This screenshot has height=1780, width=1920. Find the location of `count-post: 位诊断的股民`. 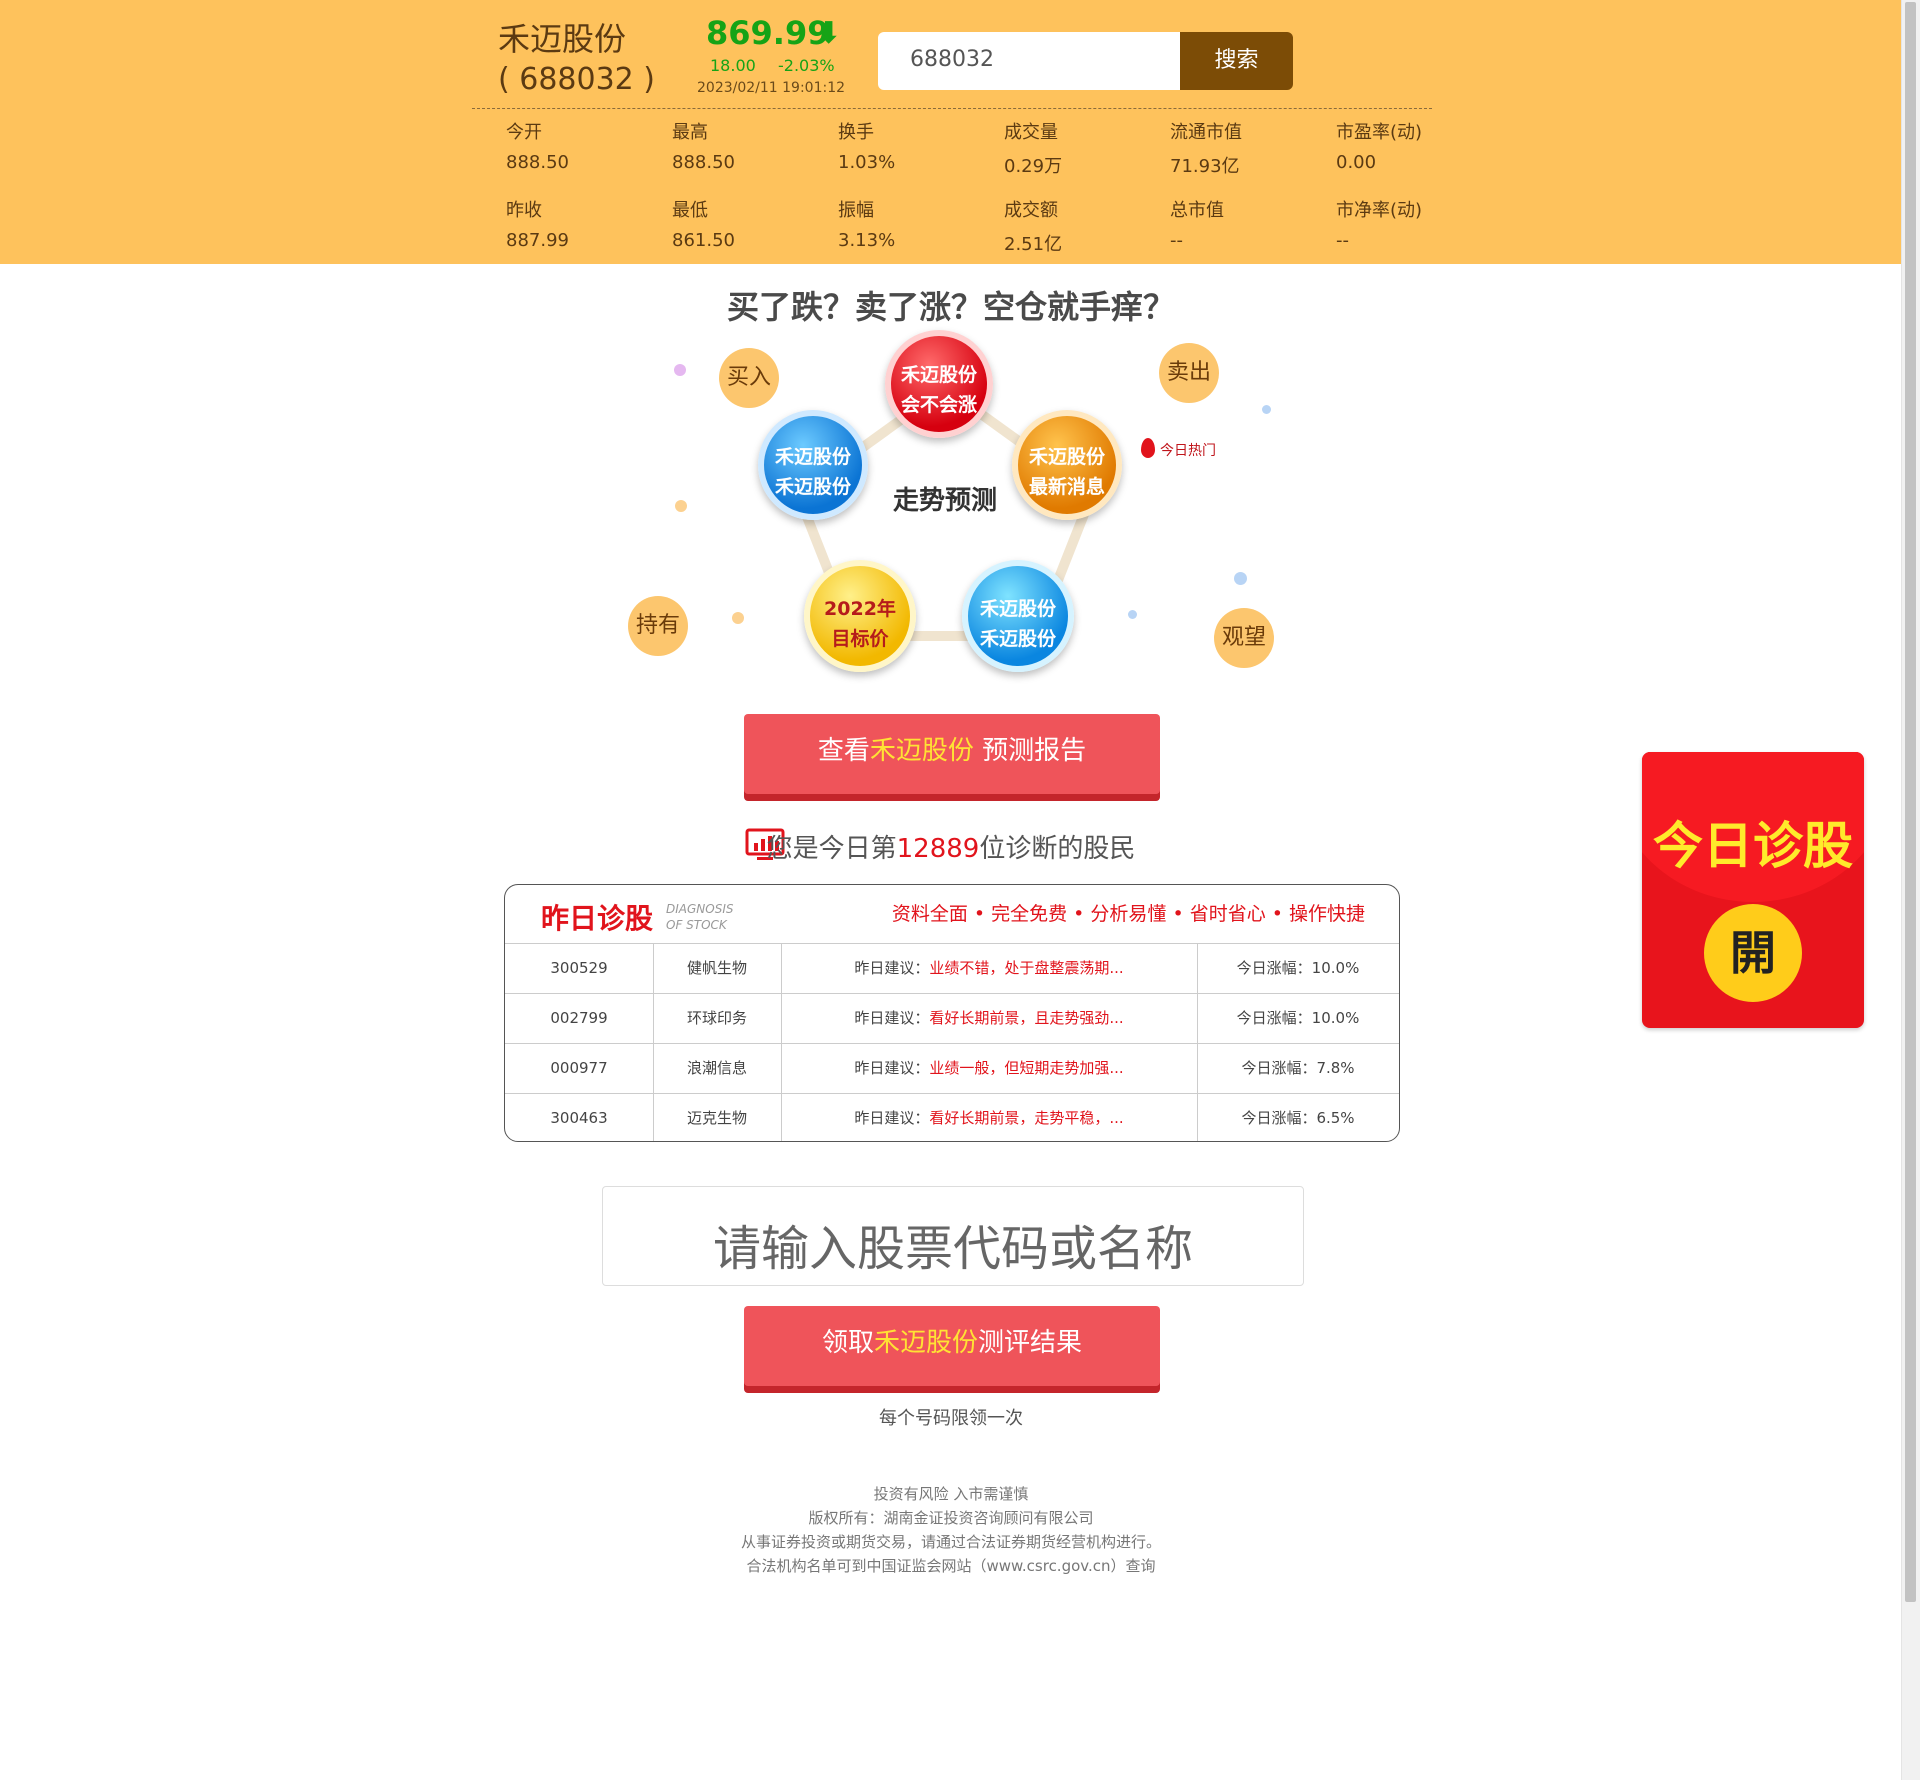

count-post: 位诊断的股民 is located at coordinates (1057, 849).